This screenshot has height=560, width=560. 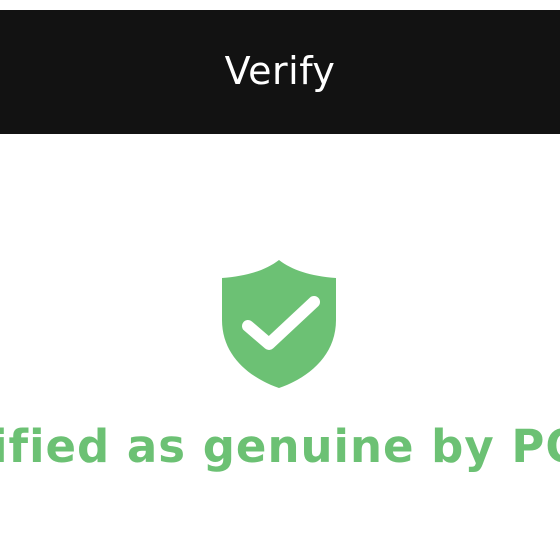 I want to click on verification-message-container: Verified as genuine by POPMART, so click(x=280, y=450).